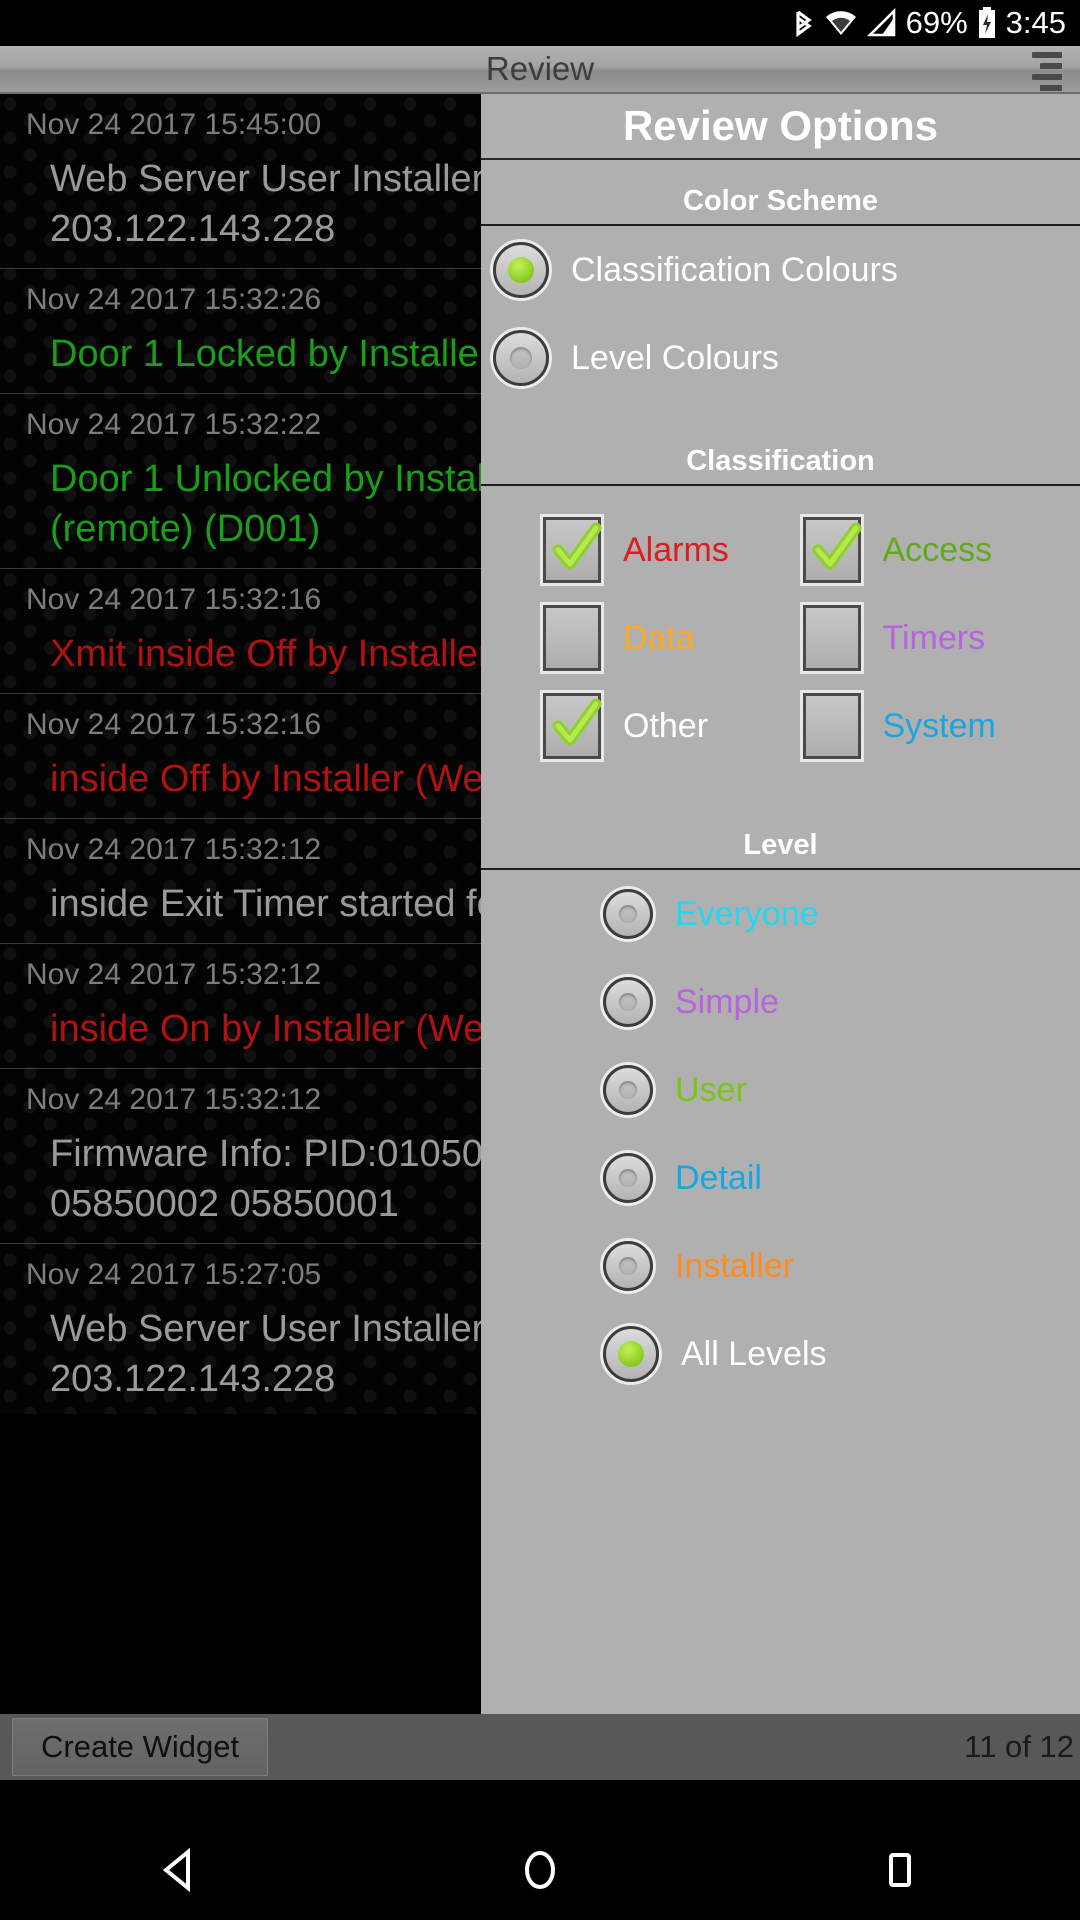  I want to click on classification-option-system: System, so click(930, 726).